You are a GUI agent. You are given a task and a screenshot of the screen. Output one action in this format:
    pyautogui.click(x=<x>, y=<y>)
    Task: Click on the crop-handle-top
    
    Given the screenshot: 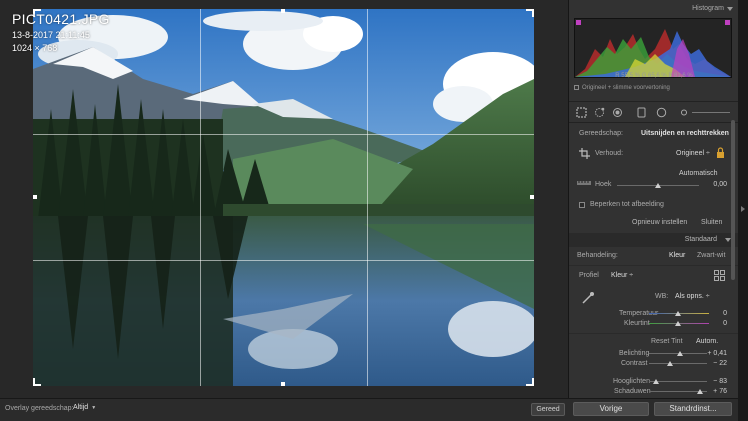 What is the action you would take?
    pyautogui.click(x=283, y=11)
    